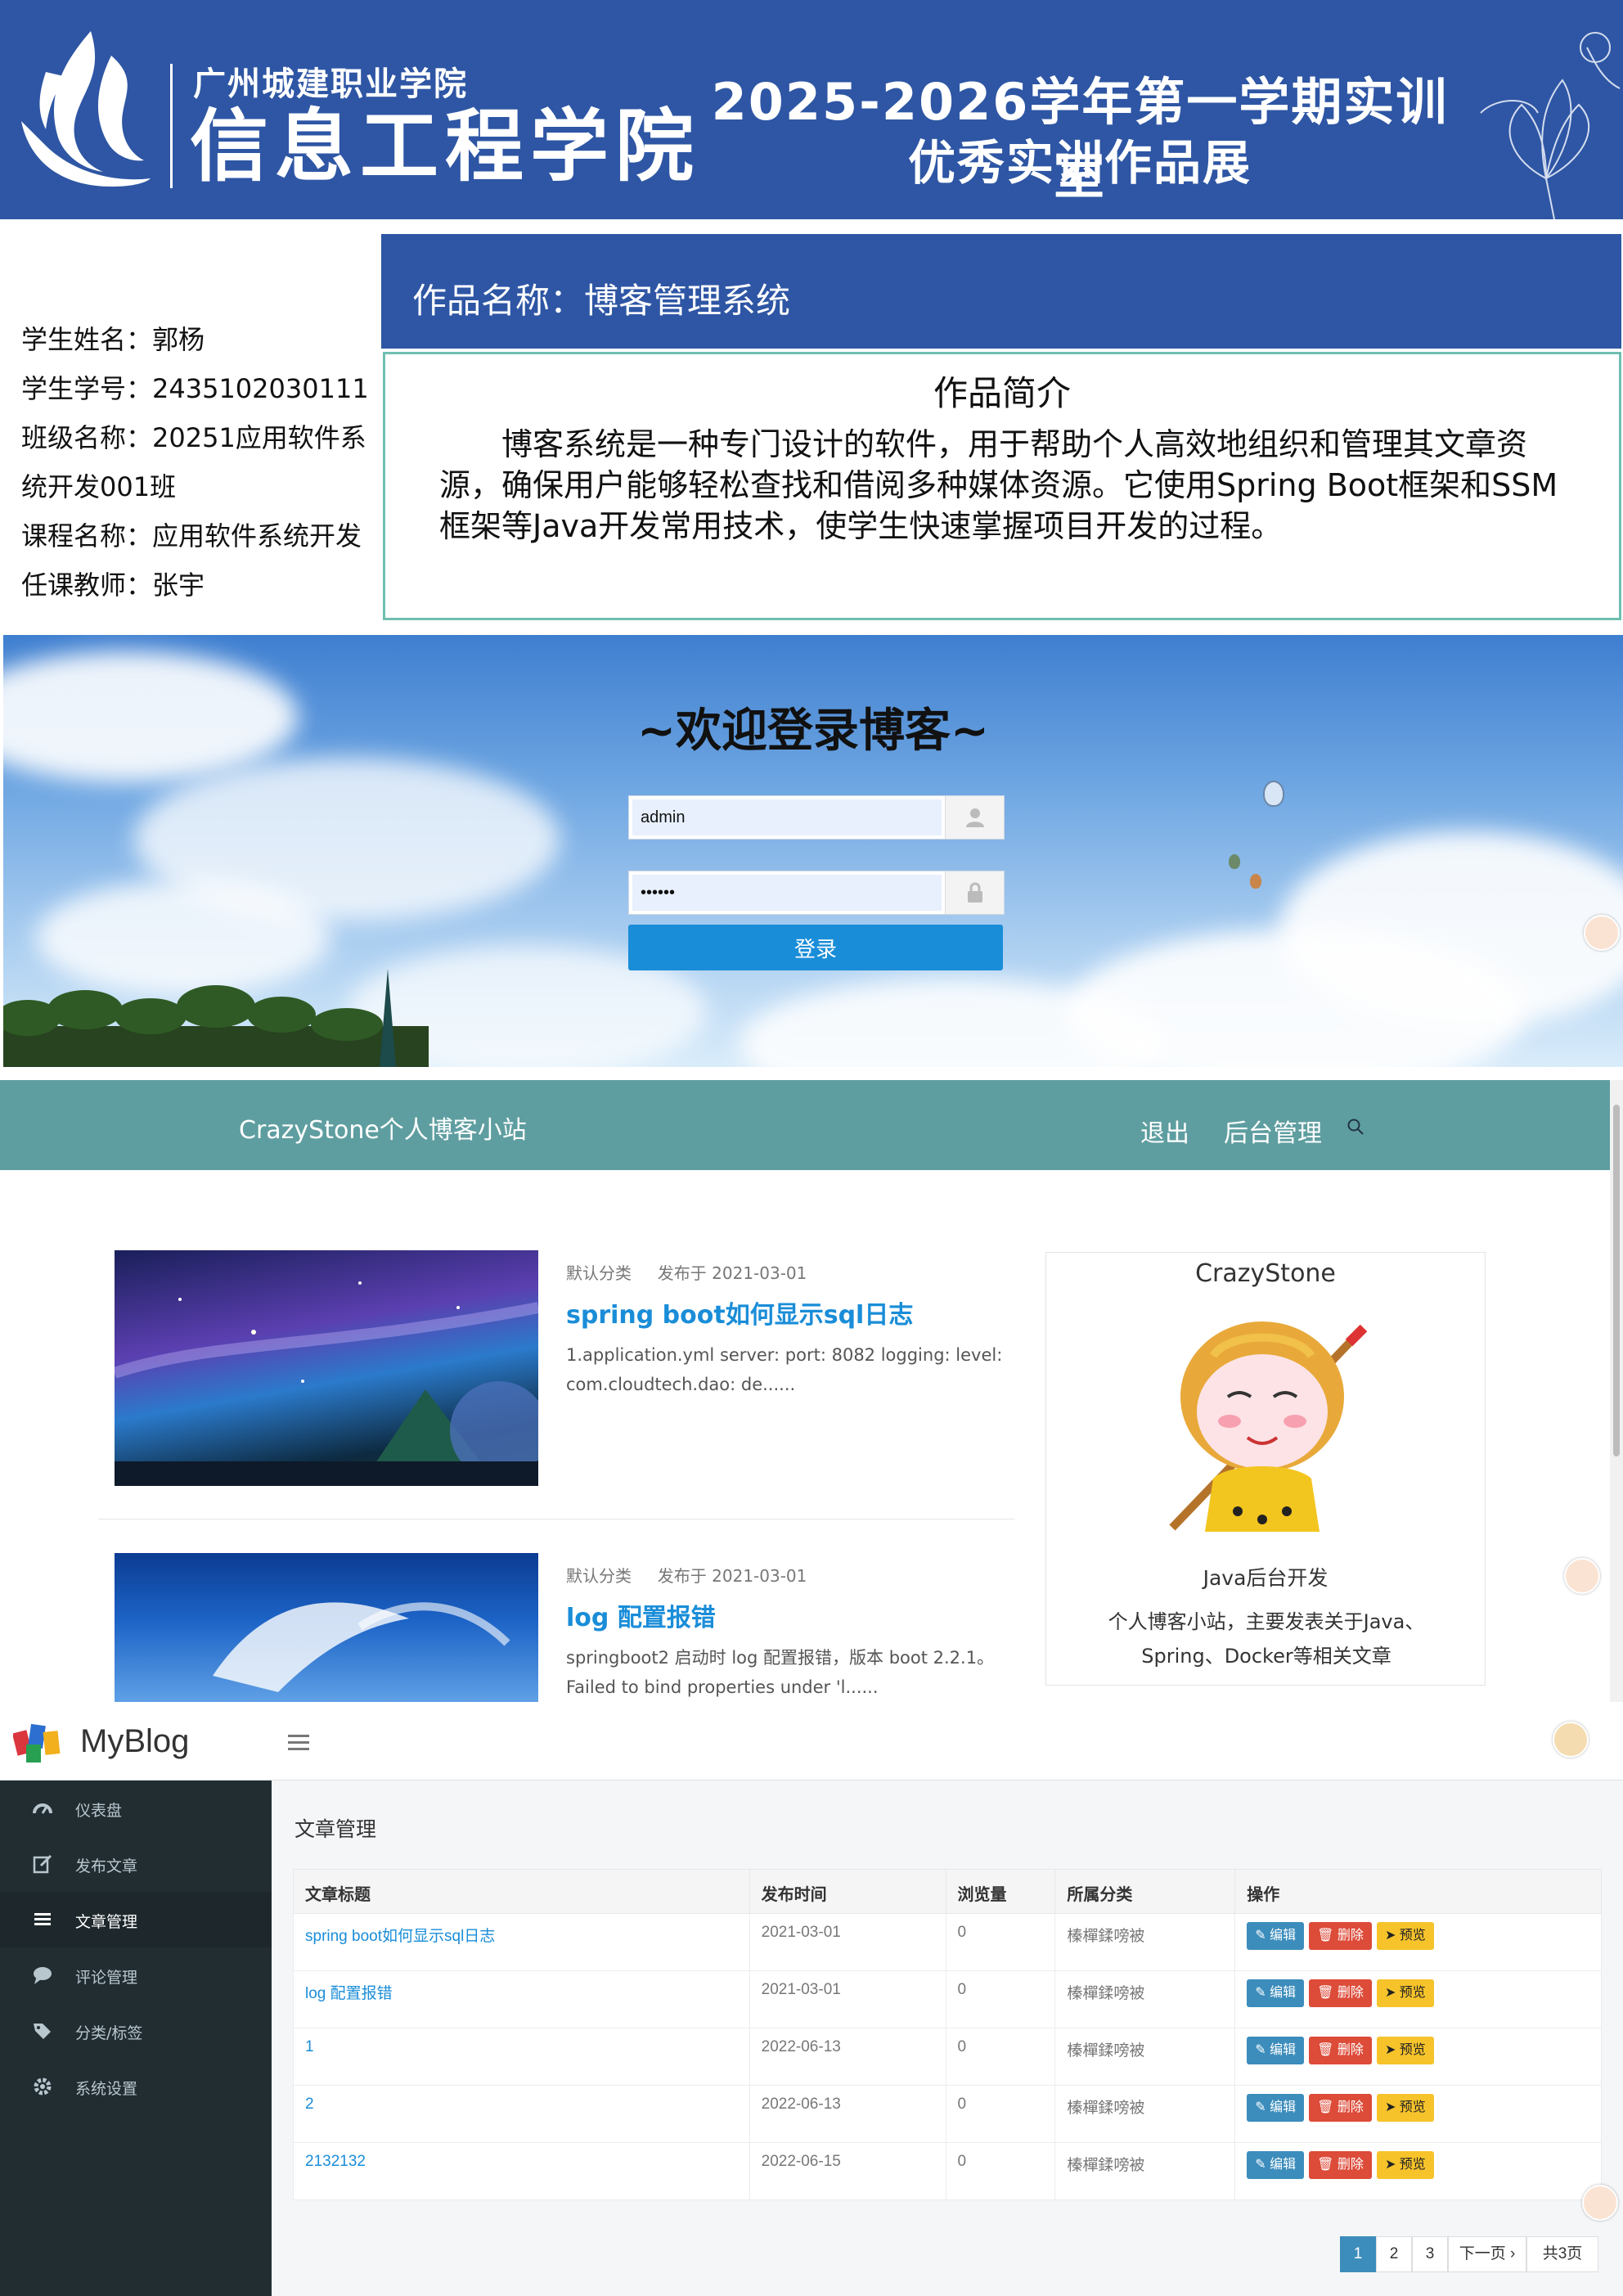 This screenshot has height=2296, width=1623. What do you see at coordinates (113, 585) in the screenshot?
I see `student-teacher: 任课教师：张宇` at bounding box center [113, 585].